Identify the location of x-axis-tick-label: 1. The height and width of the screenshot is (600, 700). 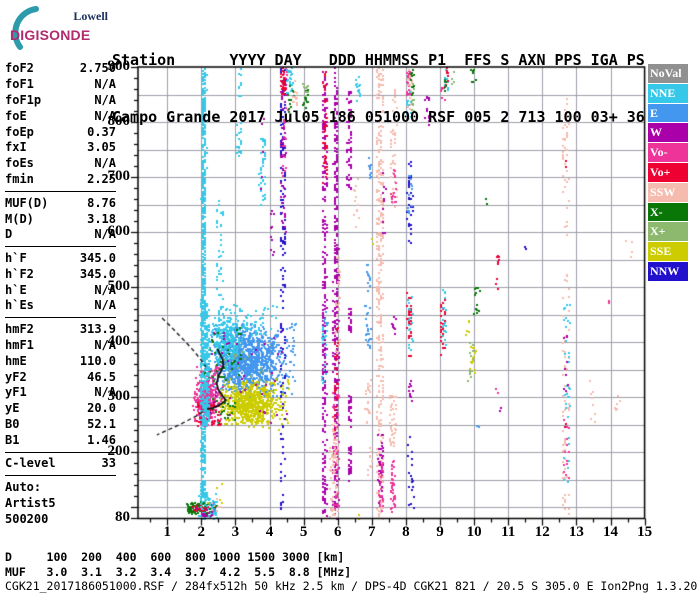
(167, 532).